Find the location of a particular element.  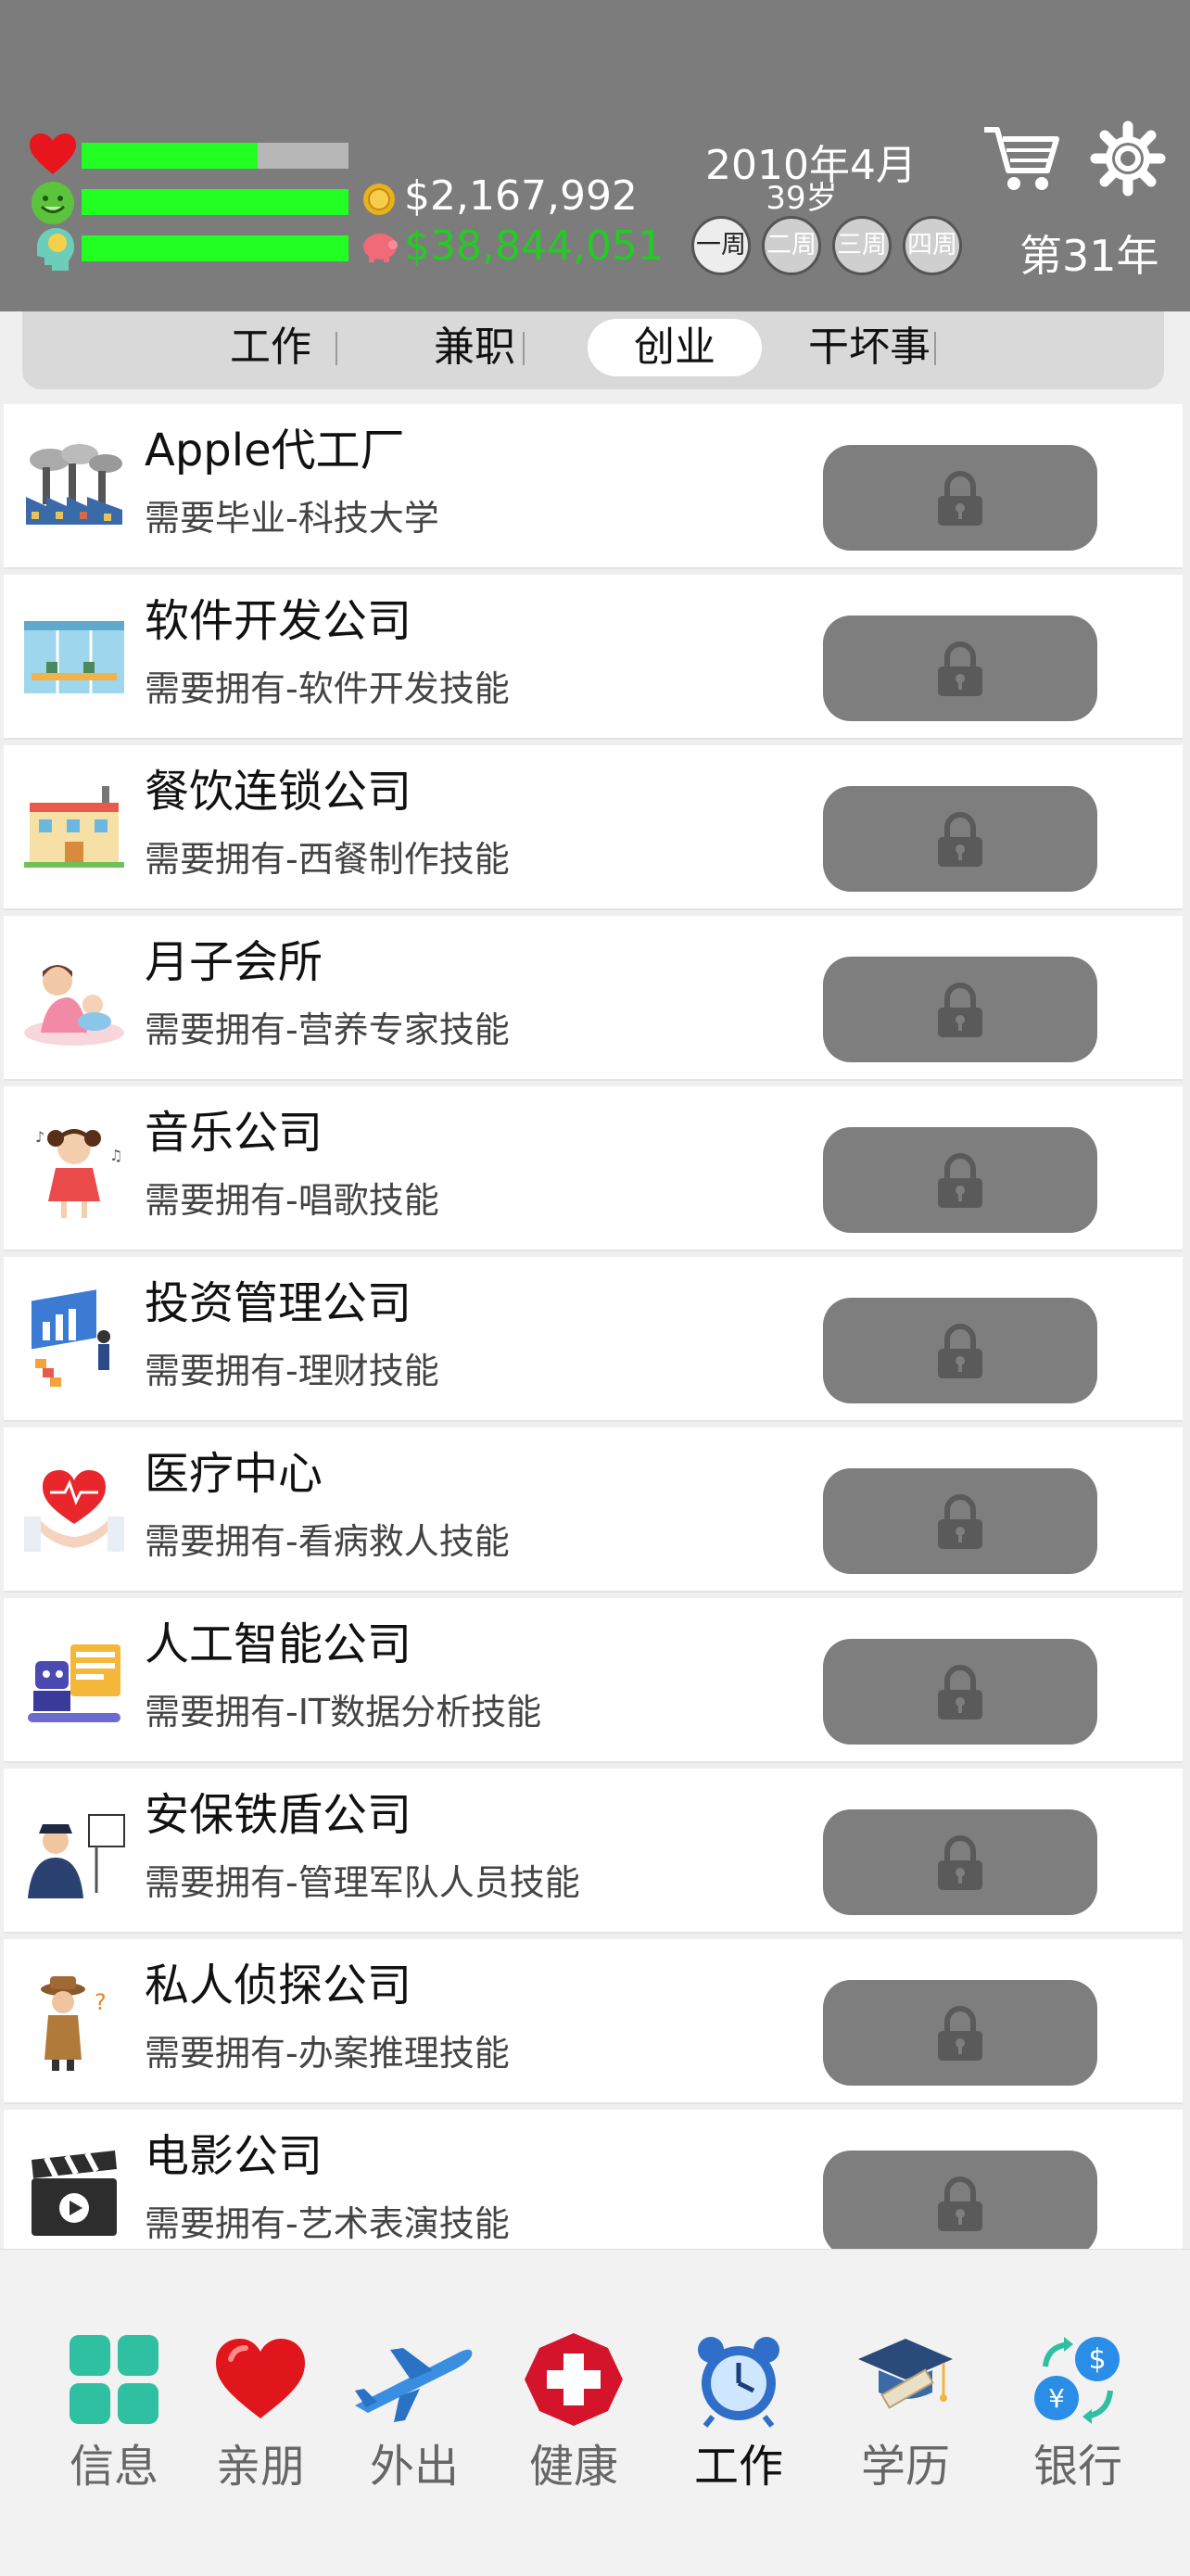

business-requirement: 需要拥有-IT数据分析技能 is located at coordinates (343, 1712).